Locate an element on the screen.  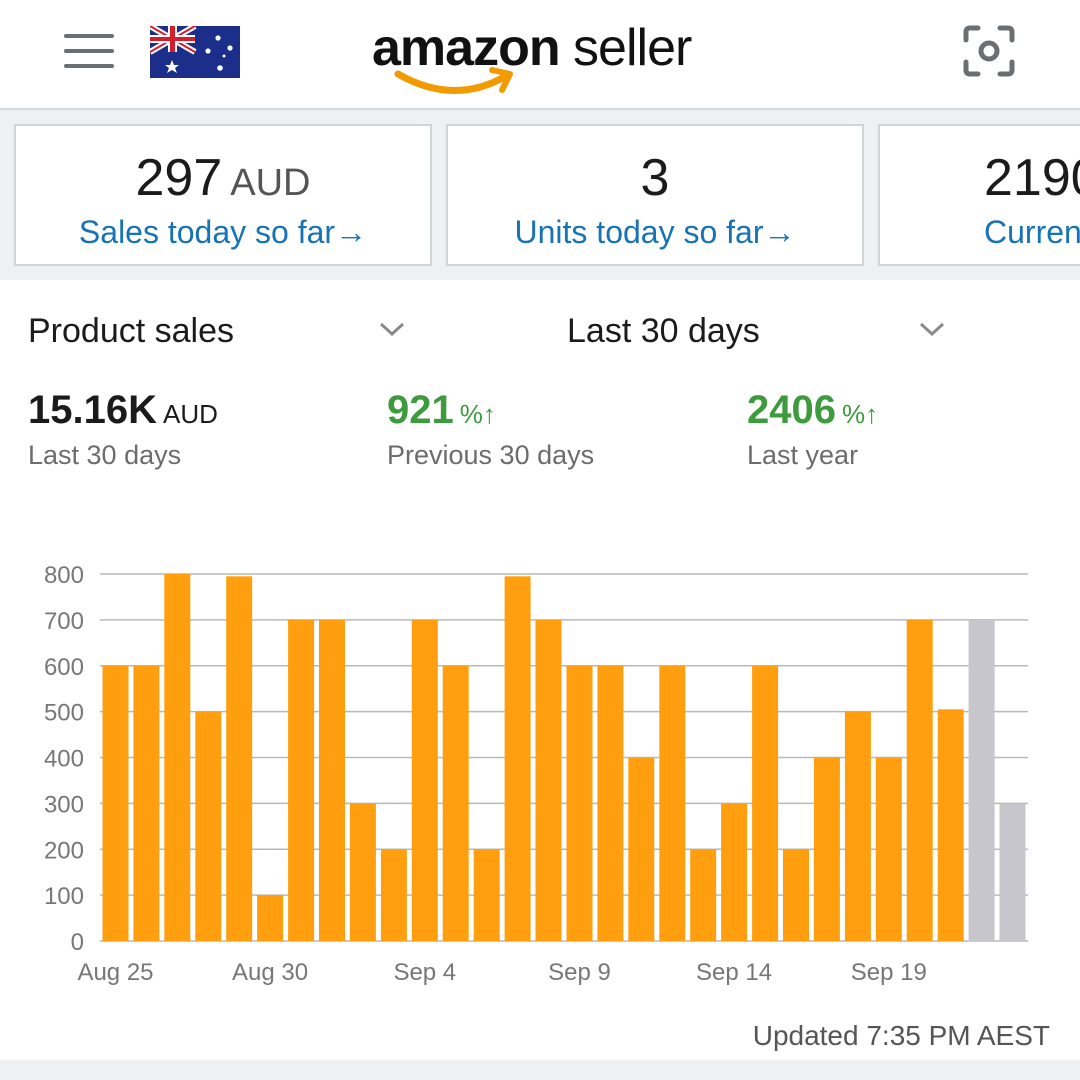
prev-period-change: 921 %↑ is located at coordinates (441, 410).